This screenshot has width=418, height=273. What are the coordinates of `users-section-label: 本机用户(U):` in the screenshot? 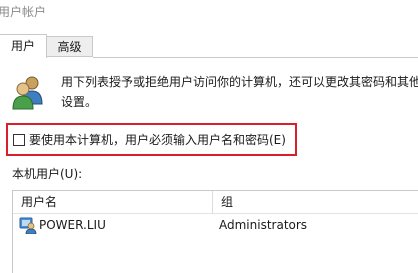 It's located at (47, 174).